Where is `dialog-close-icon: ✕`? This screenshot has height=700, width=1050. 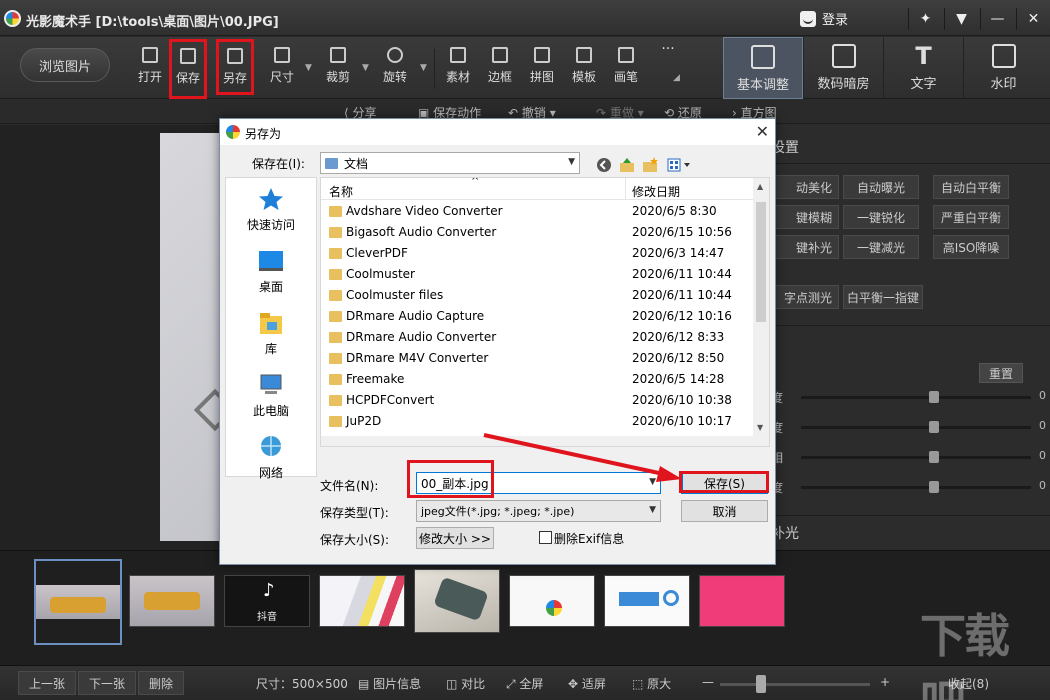 dialog-close-icon: ✕ is located at coordinates (762, 131).